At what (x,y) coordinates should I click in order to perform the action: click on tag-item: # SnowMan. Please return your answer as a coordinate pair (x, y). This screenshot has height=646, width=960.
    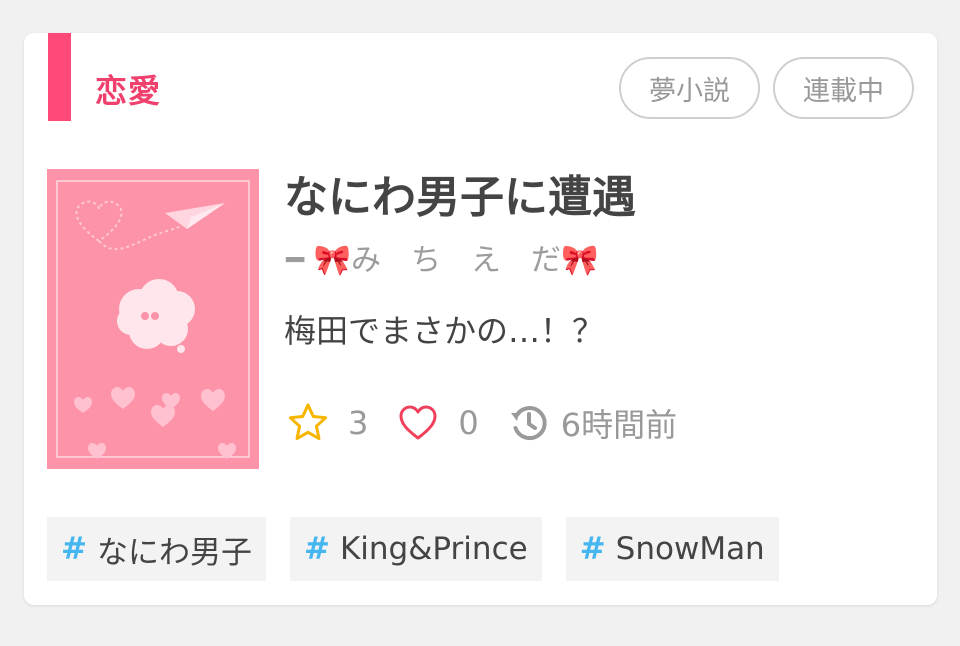
    Looking at the image, I should click on (672, 549).